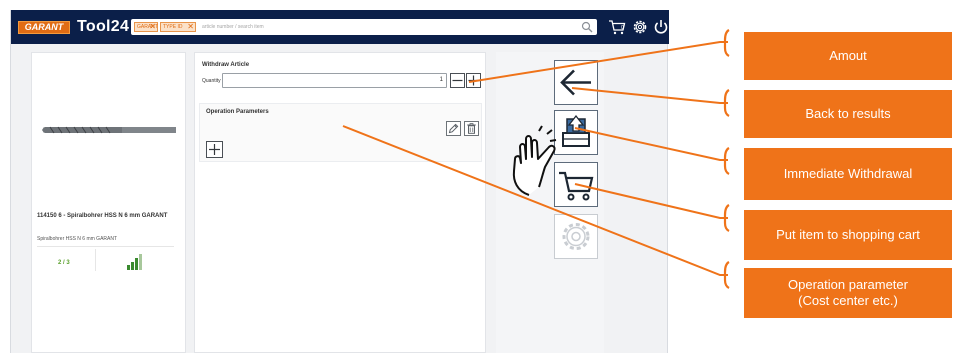 The image size is (957, 353). Describe the element at coordinates (550, 202) in the screenshot. I see `action-strip` at that location.